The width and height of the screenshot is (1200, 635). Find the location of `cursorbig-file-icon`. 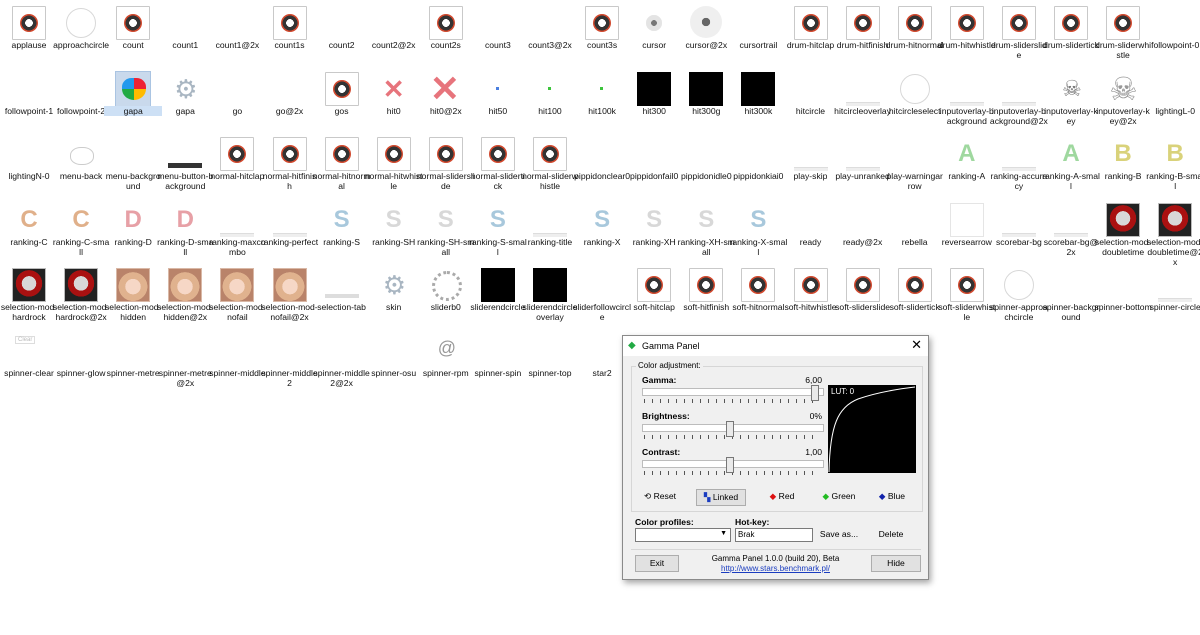

cursorbig-file-icon is located at coordinates (706, 23).